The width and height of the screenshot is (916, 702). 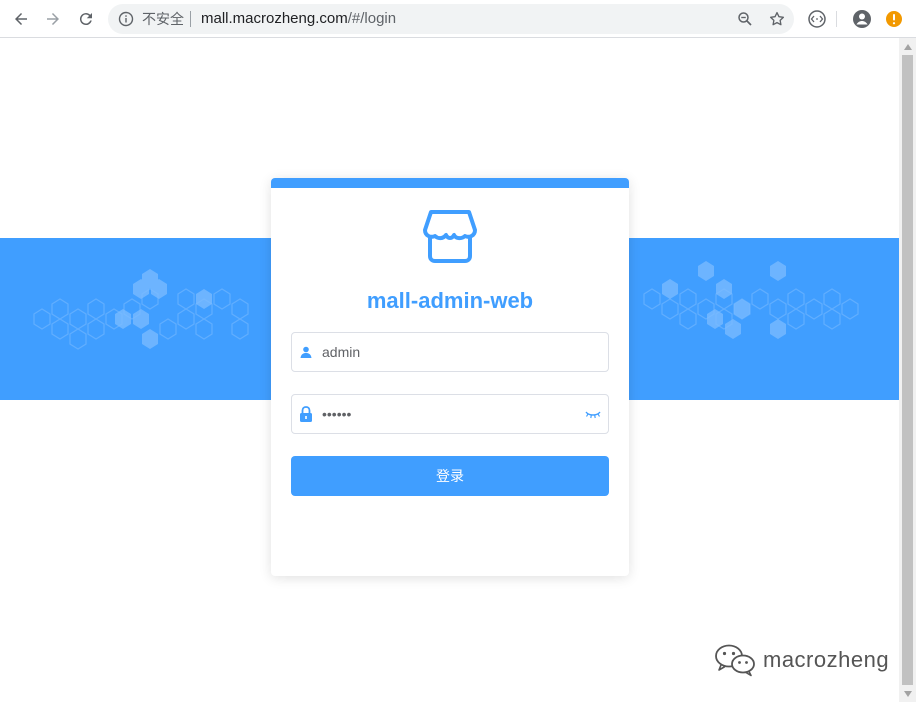 I want to click on url-text: mall.macrozheng.com/#/login, so click(x=298, y=19).